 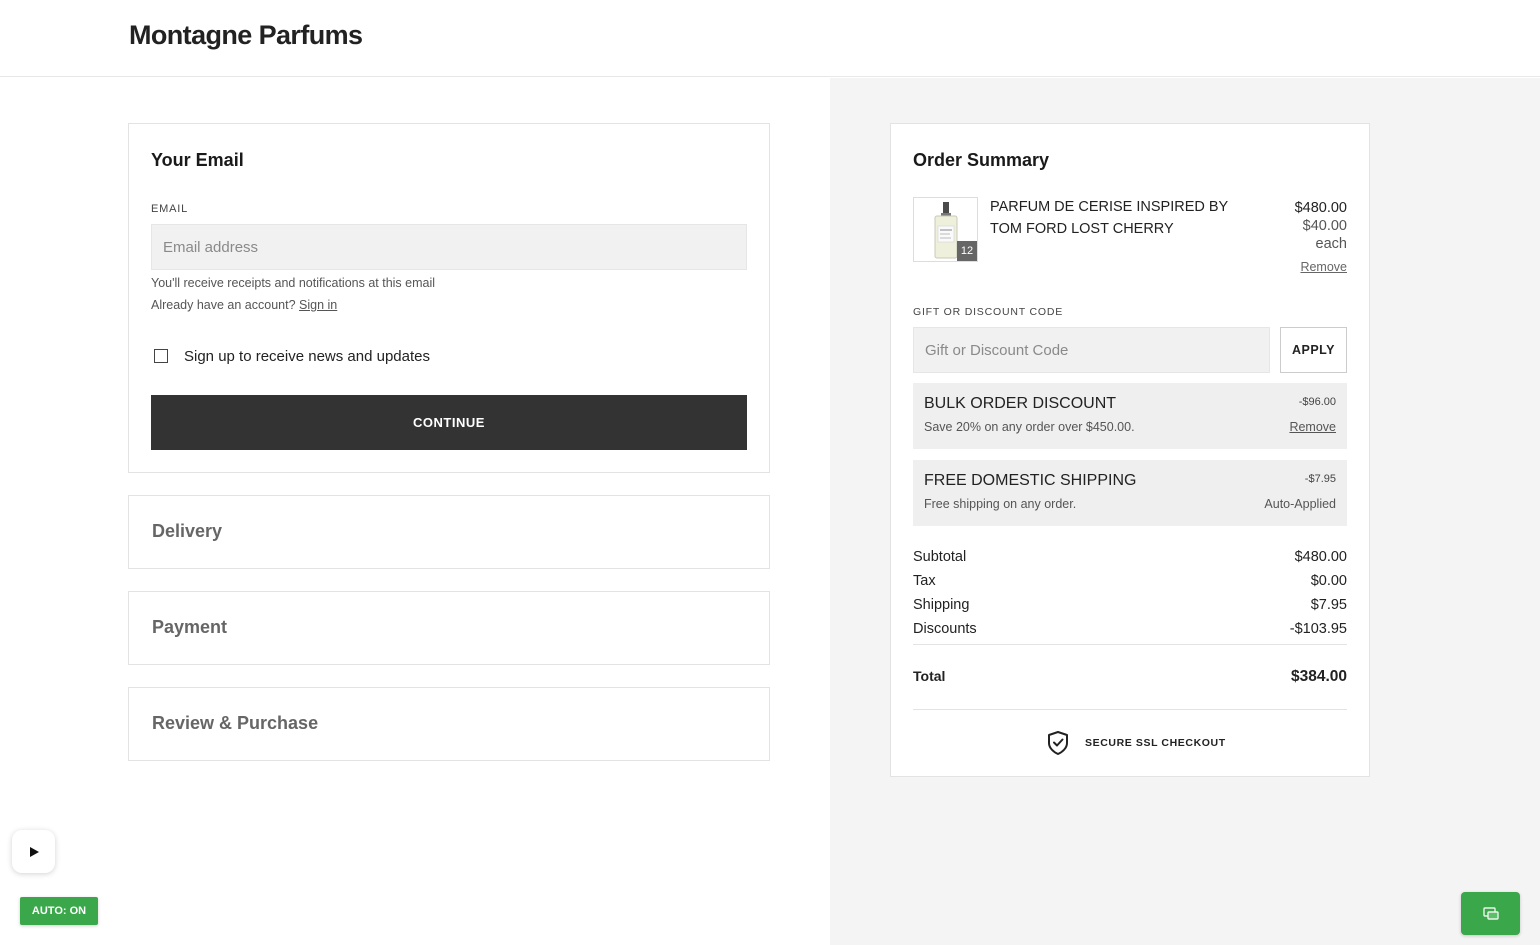 I want to click on site-header: Montagne Parfums, so click(x=770, y=38).